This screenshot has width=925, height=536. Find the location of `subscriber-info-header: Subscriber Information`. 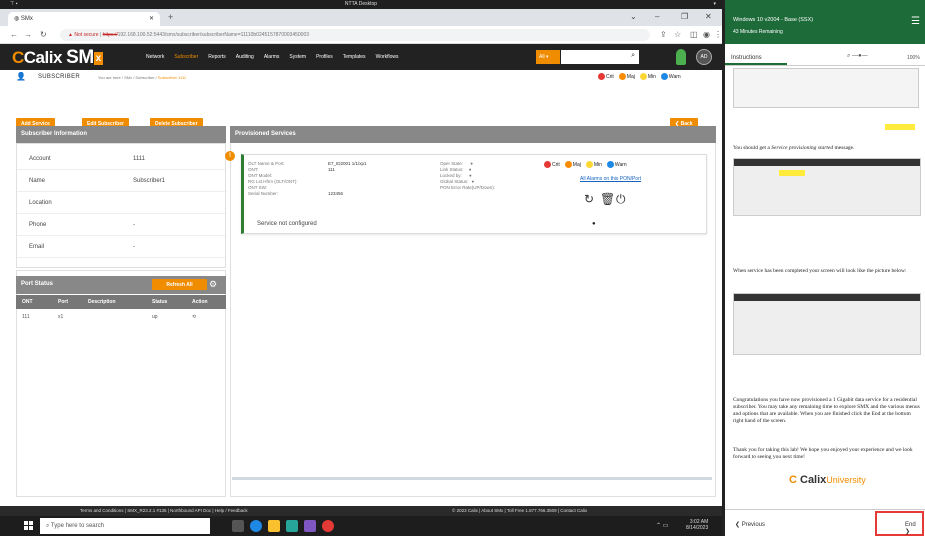

subscriber-info-header: Subscriber Information is located at coordinates (121, 134).